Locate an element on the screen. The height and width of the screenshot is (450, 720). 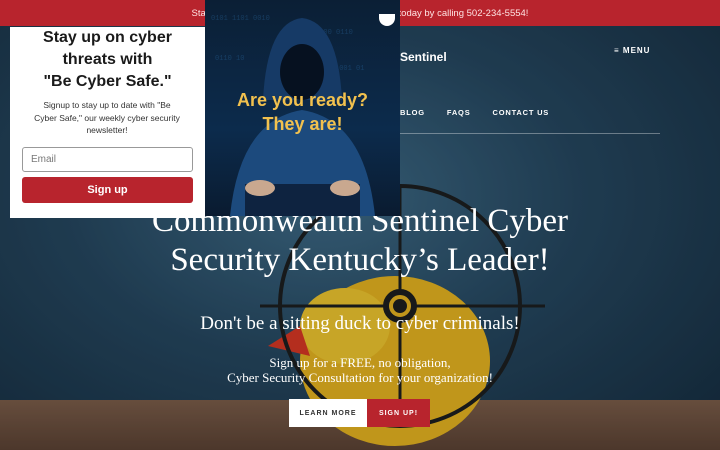
learn-more-button: LEARN MORE is located at coordinates (328, 413).